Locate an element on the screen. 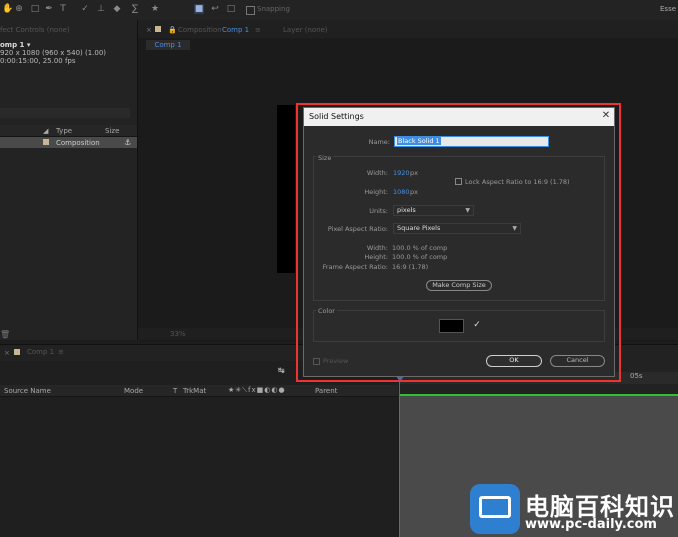 This screenshot has height=537, width=678. playhead-line is located at coordinates (399, 457).